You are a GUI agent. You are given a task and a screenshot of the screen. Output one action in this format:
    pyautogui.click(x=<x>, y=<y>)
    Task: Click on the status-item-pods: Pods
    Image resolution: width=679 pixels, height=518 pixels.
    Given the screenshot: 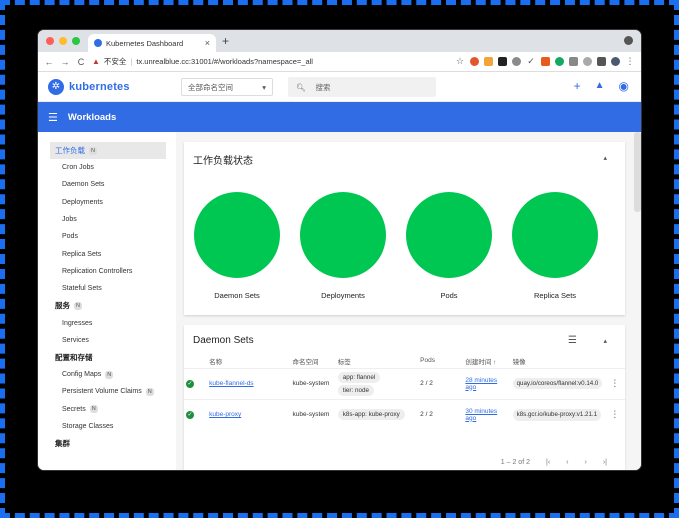 What is the action you would take?
    pyautogui.click(x=449, y=246)
    